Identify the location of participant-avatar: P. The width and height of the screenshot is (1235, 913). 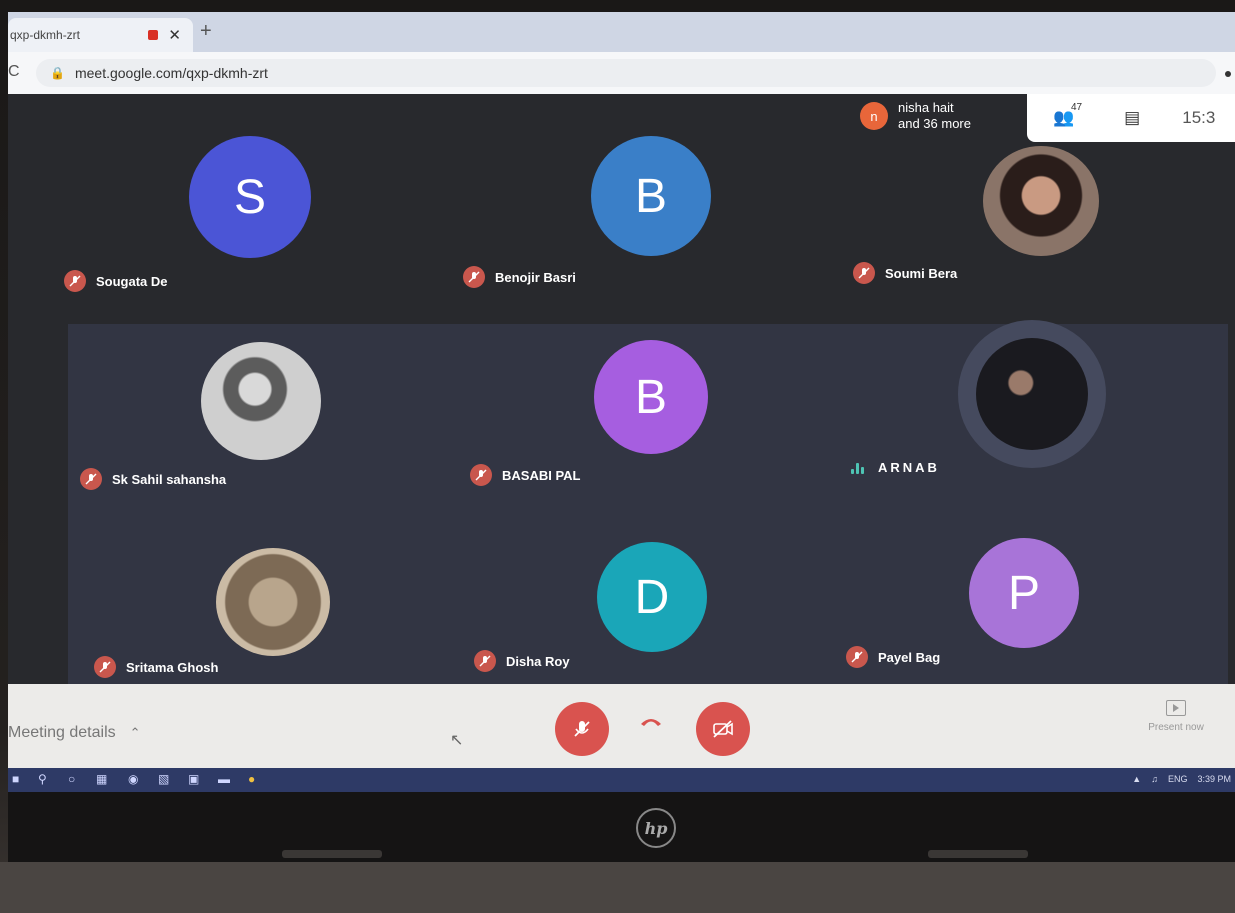
(1024, 593).